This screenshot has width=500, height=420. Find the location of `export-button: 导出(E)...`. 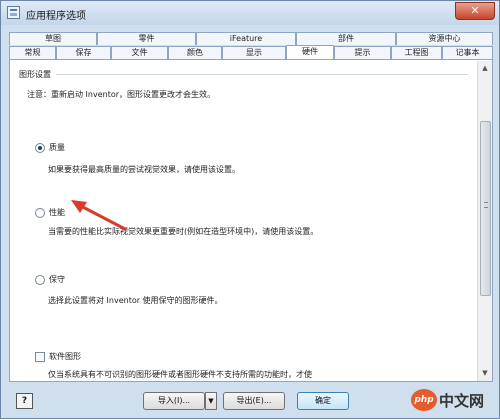

export-button: 导出(E)... is located at coordinates (254, 401).